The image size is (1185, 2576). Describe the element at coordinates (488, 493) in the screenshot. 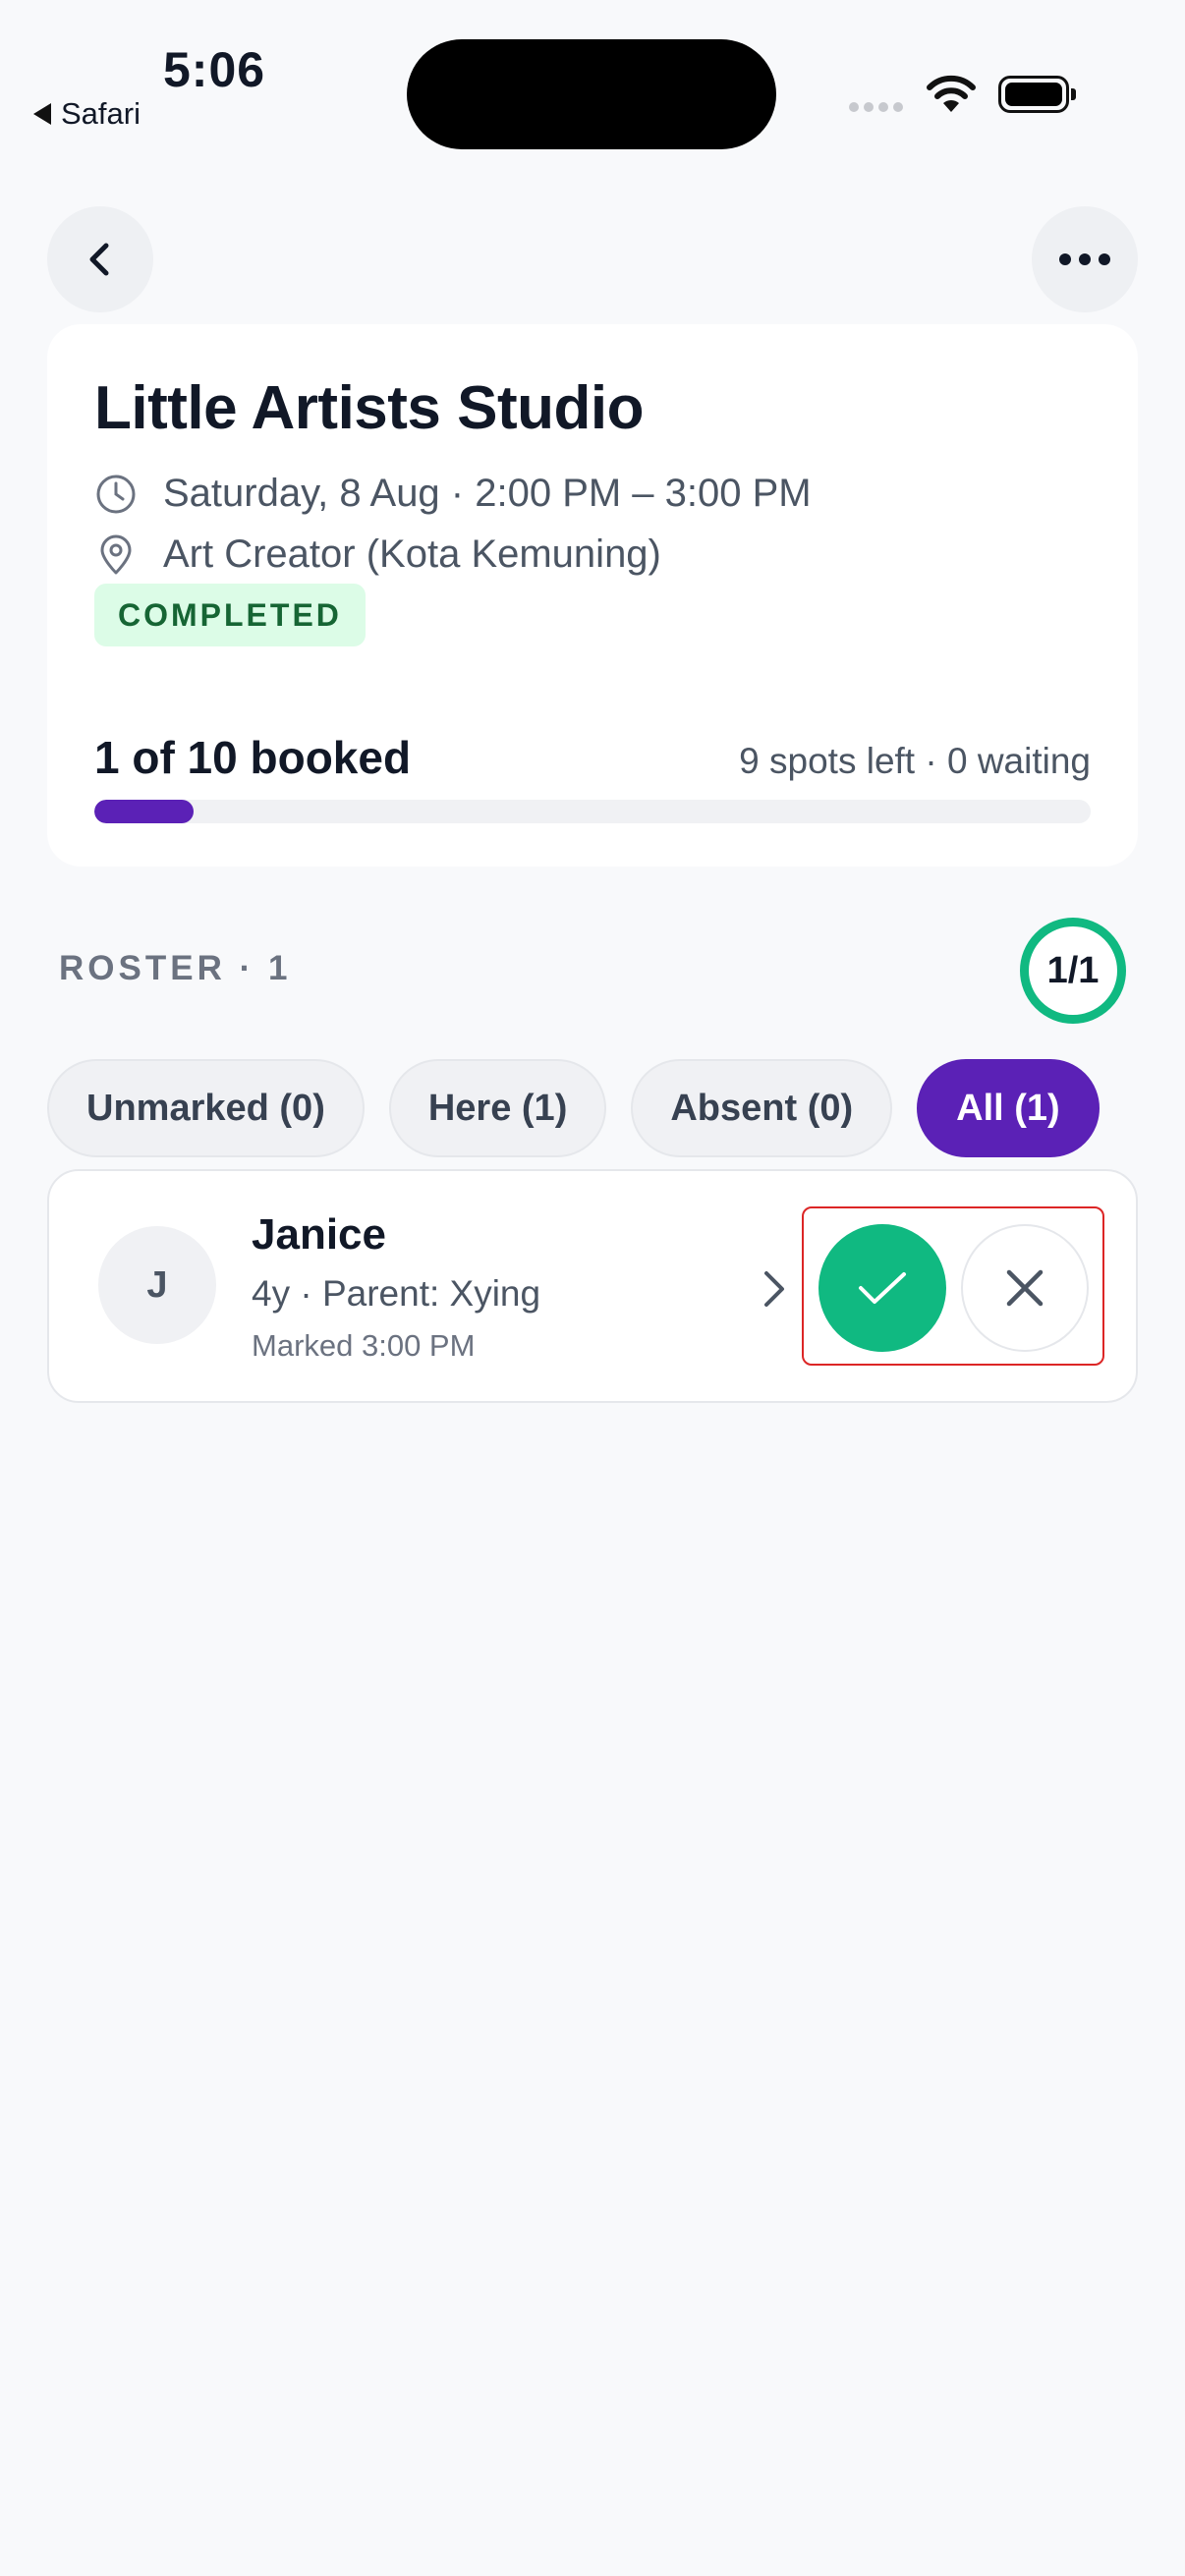

I see `class-datetime: Saturday, 8 Aug · 2:00 PM – 3:00 PM` at that location.